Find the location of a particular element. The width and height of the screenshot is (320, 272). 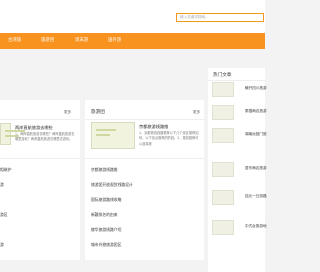

nav-item-abroad: 国外游 is located at coordinates (114, 41).